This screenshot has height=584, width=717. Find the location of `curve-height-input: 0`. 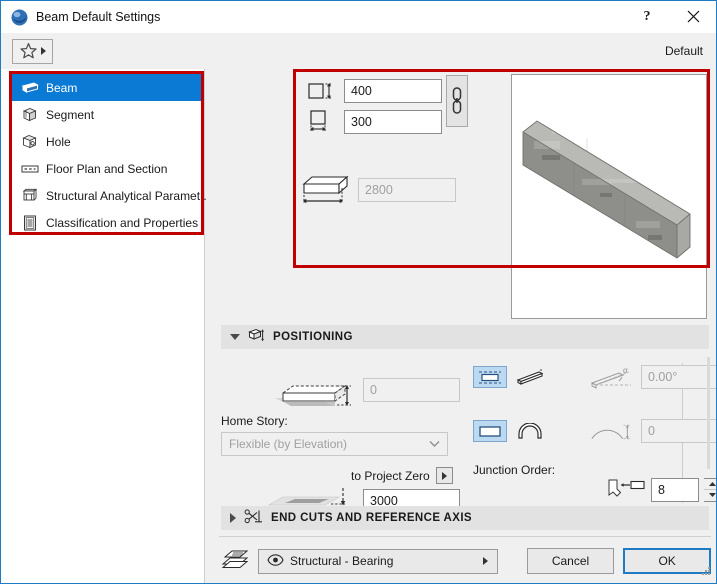

curve-height-input: 0 is located at coordinates (678, 431).